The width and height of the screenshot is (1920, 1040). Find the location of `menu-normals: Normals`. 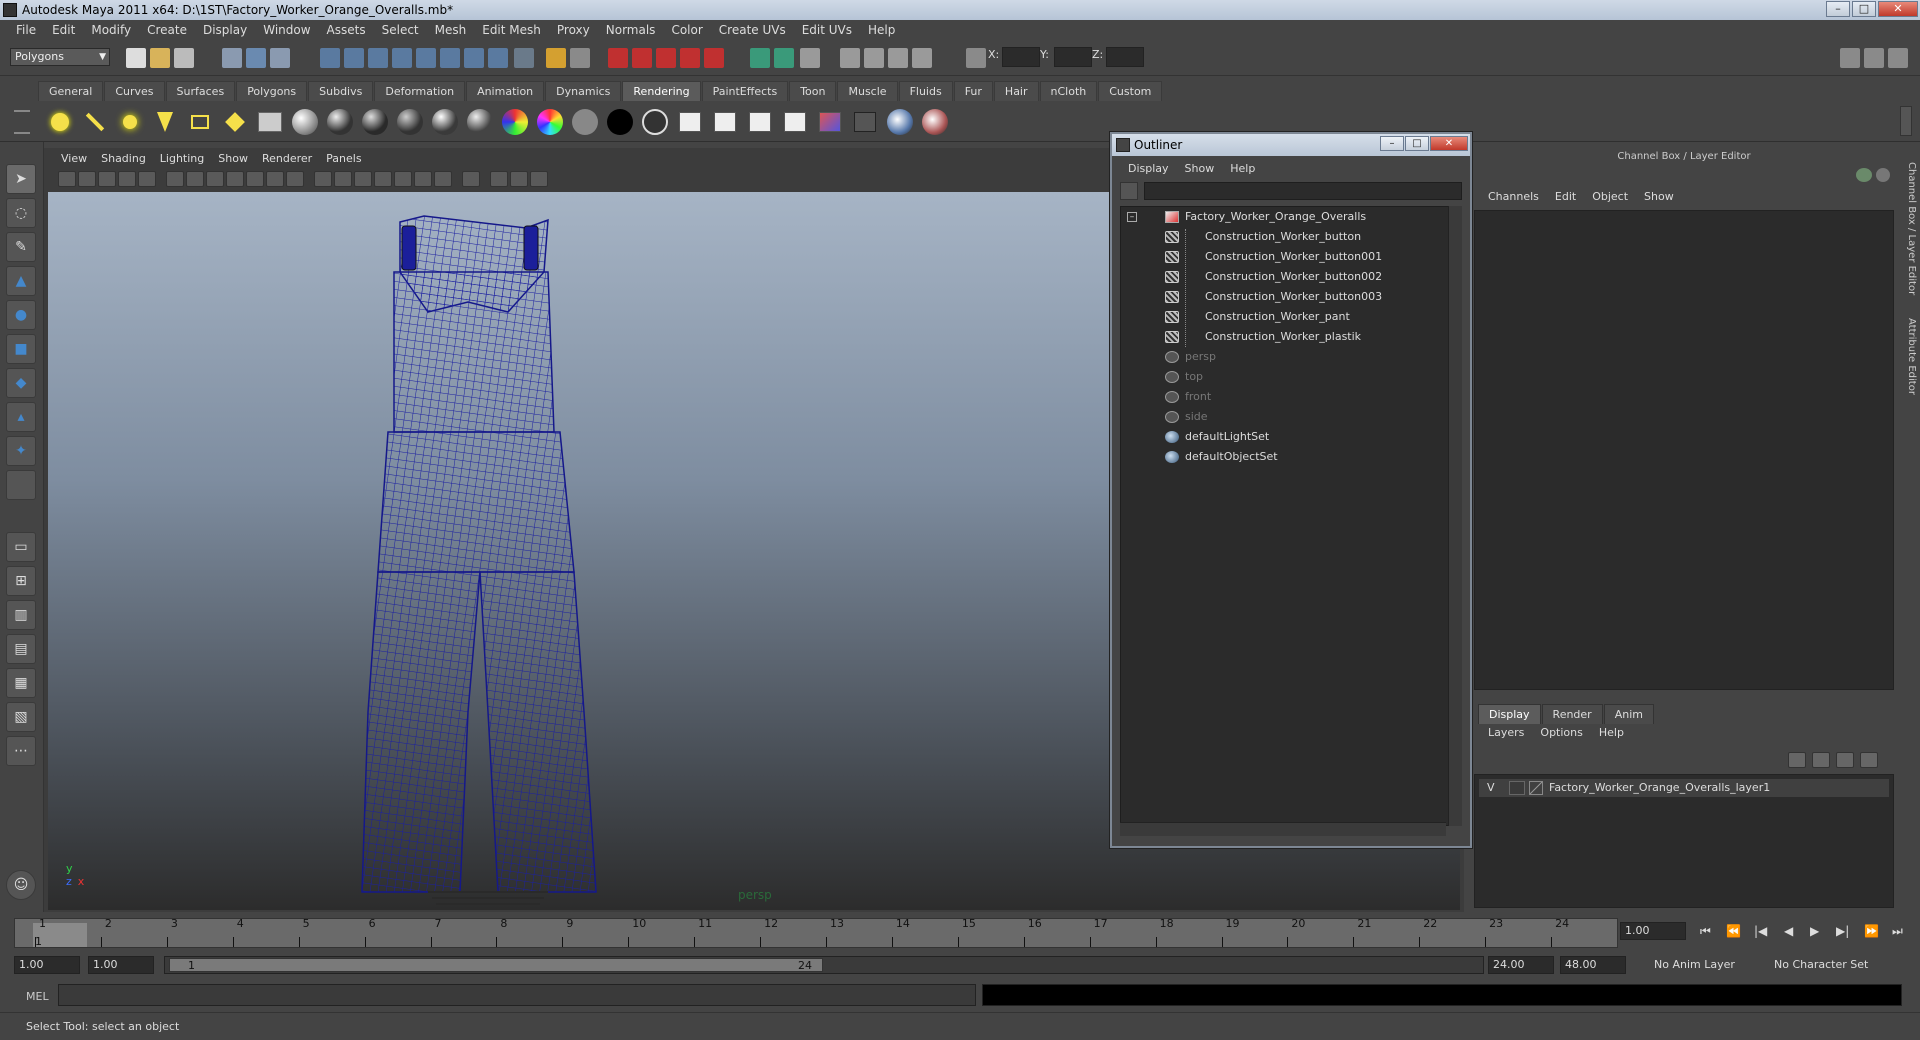

menu-normals: Normals is located at coordinates (631, 30).